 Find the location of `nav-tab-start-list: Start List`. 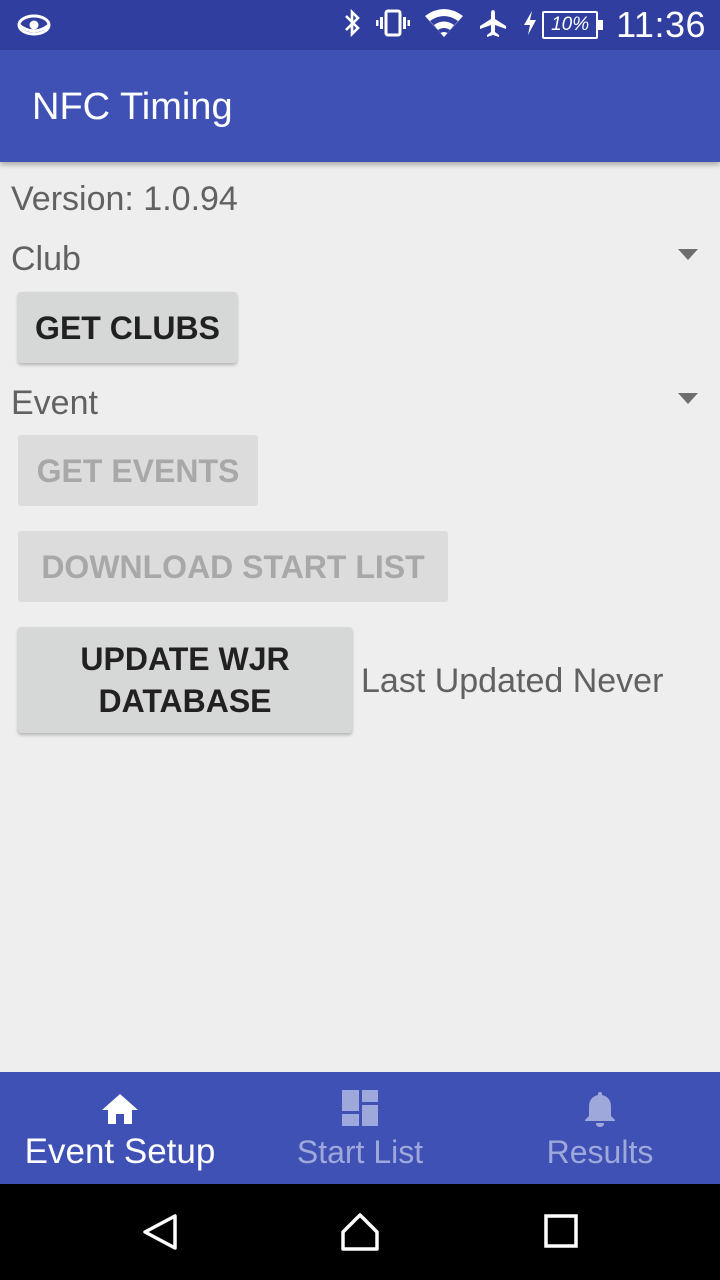

nav-tab-start-list: Start List is located at coordinates (360, 1128).